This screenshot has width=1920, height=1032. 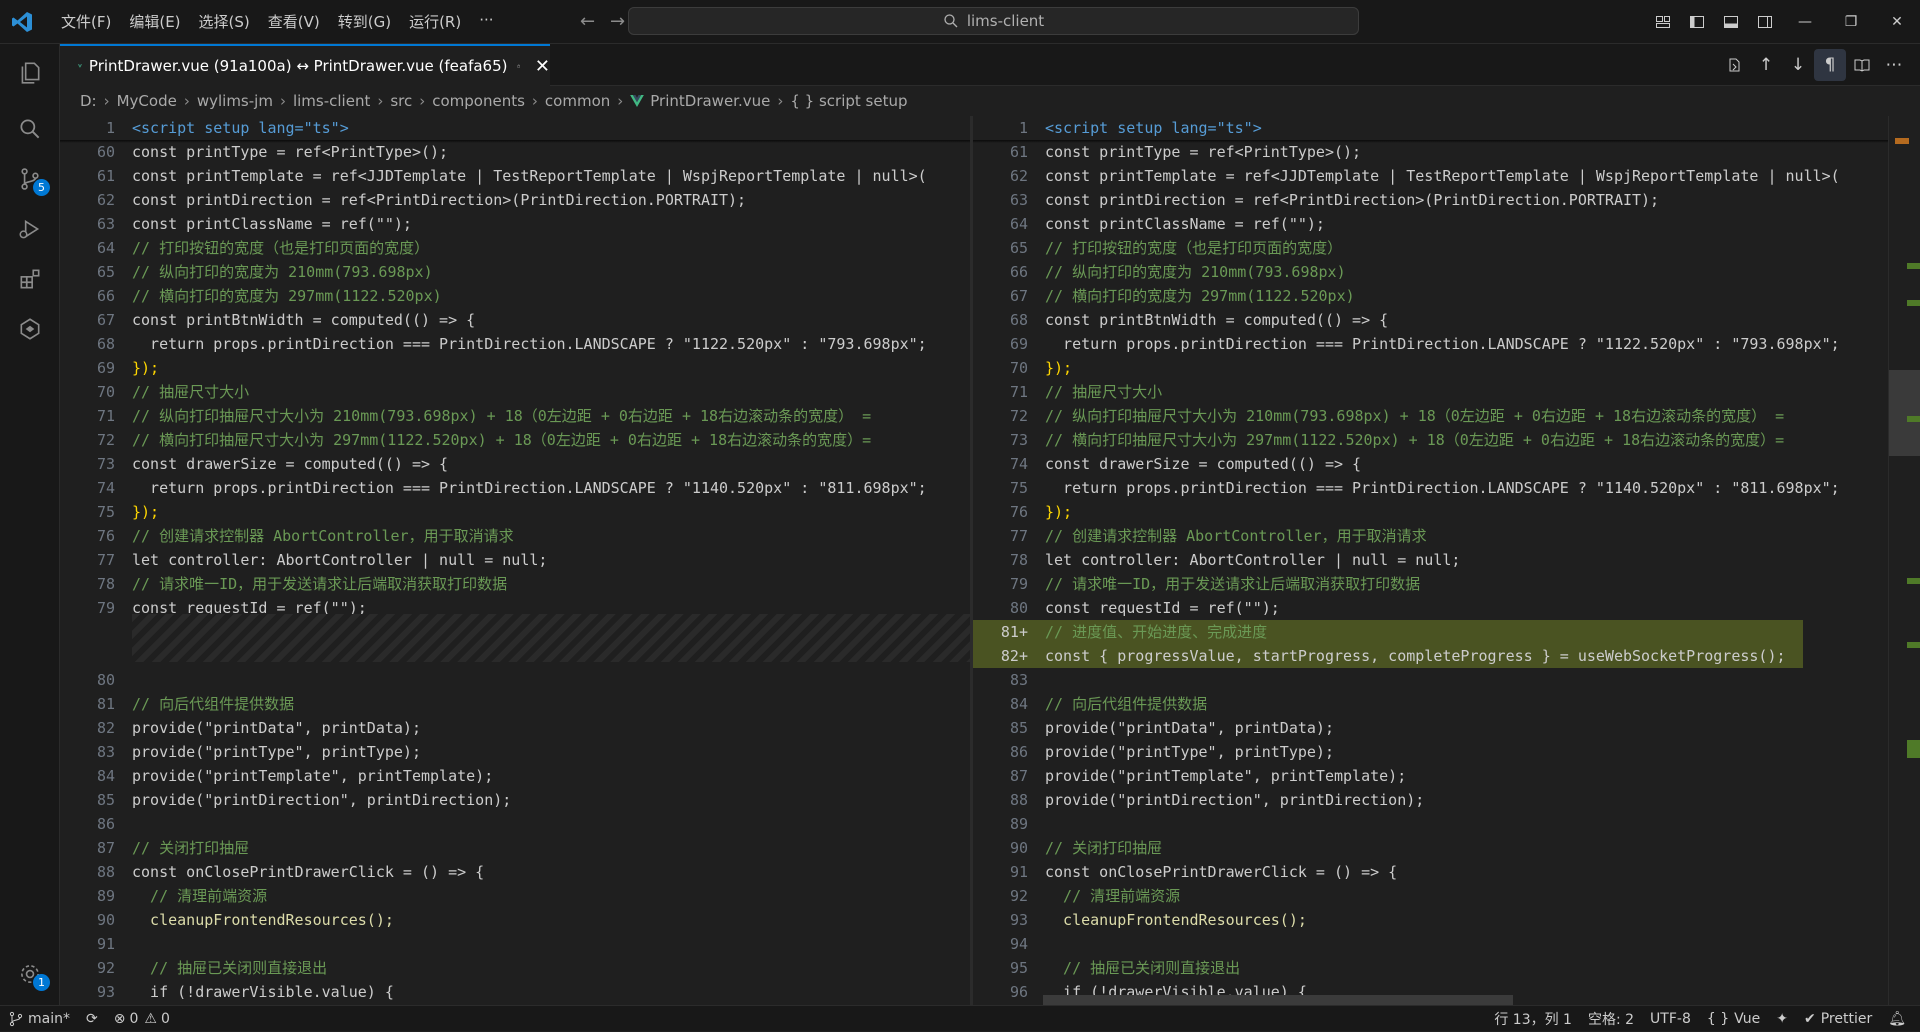 What do you see at coordinates (1171, 752) in the screenshot?
I see `code-line: 86 provide("printType", printType);` at bounding box center [1171, 752].